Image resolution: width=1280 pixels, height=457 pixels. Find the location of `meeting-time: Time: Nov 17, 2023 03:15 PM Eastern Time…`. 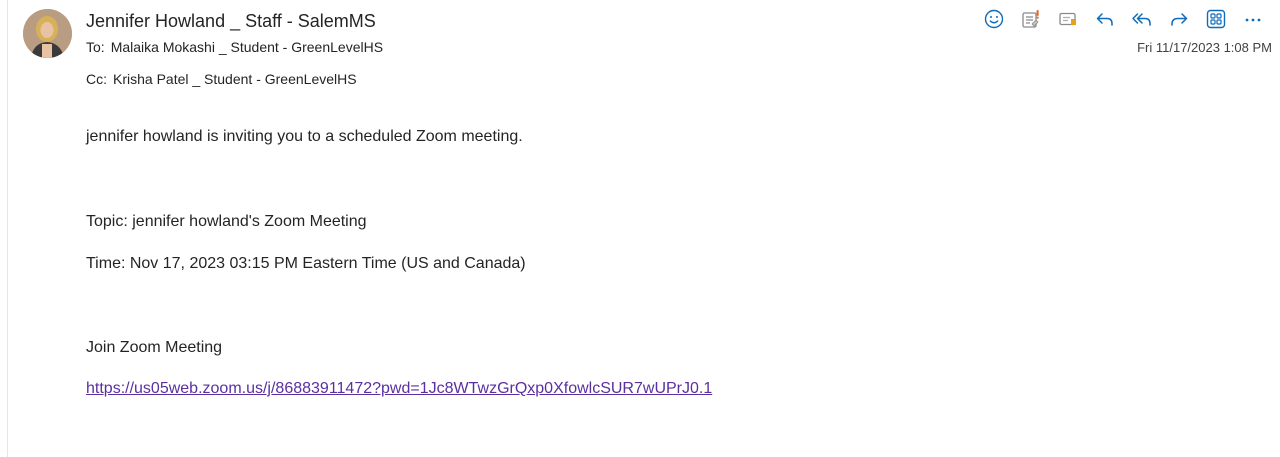

meeting-time: Time: Nov 17, 2023 03:15 PM Eastern Time… is located at coordinates (306, 263).